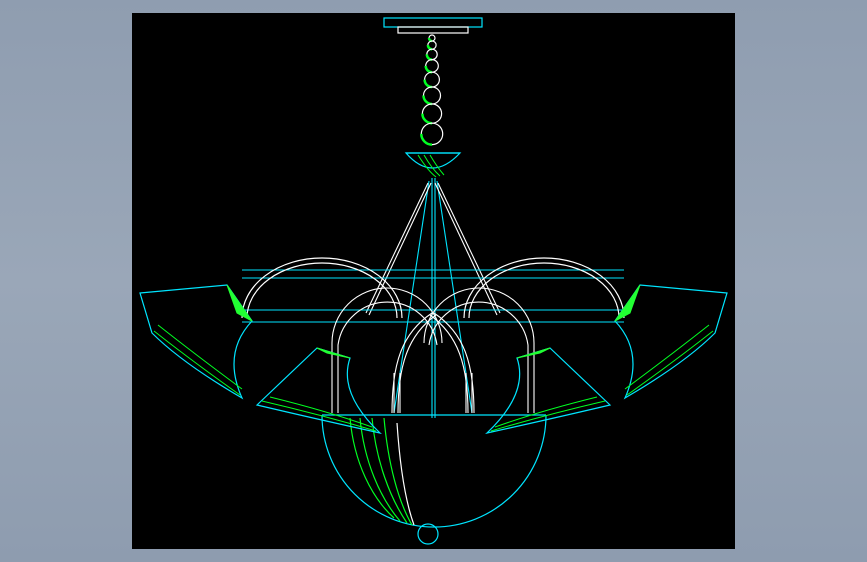 Image resolution: width=867 pixels, height=562 pixels. What do you see at coordinates (548, 391) in the screenshot?
I see `lamp-shade-inner-right` at bounding box center [548, 391].